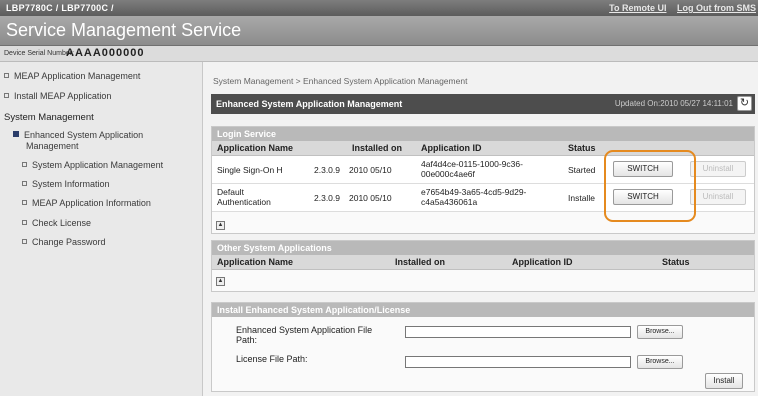 The width and height of the screenshot is (758, 396). Describe the element at coordinates (105, 53) in the screenshot. I see `serial-value: AAAA000000` at that location.